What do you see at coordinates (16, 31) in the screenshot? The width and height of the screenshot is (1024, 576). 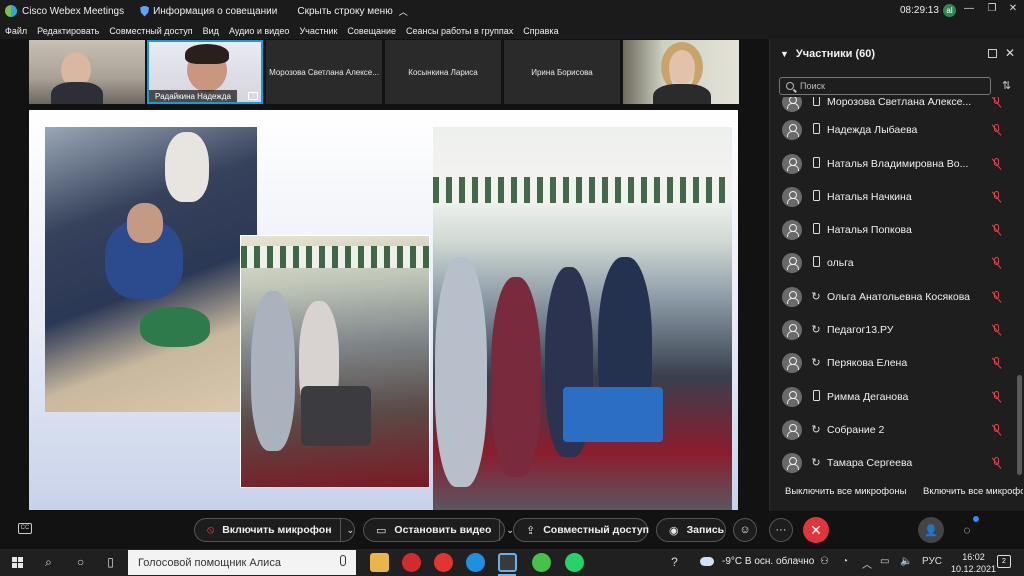 I see `menu-file: Файл` at bounding box center [16, 31].